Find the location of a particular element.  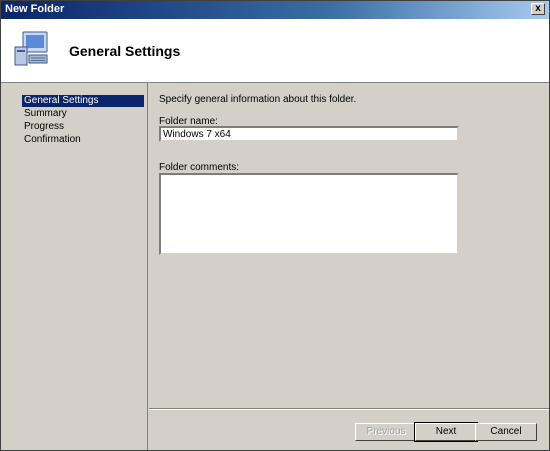

nav-item-summary: Summary is located at coordinates (83, 114).